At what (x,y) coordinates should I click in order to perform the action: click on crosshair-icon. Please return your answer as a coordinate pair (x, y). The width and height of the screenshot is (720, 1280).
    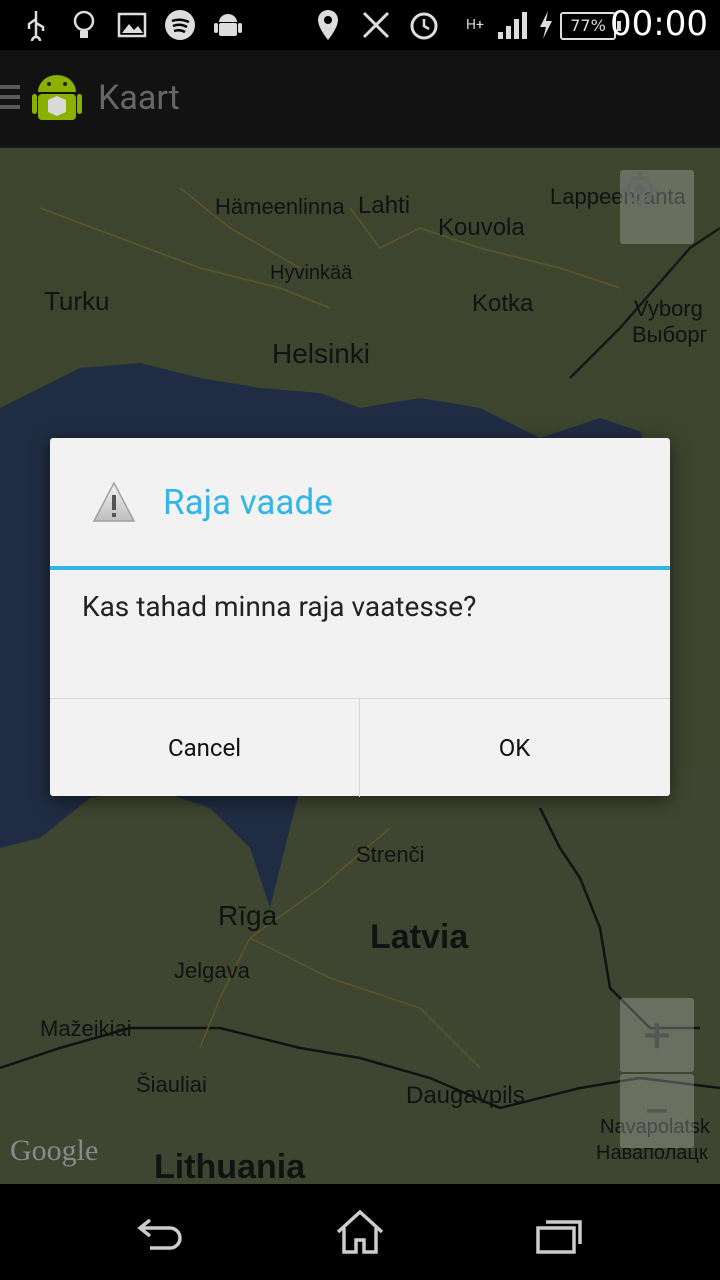
    Looking at the image, I should click on (640, 190).